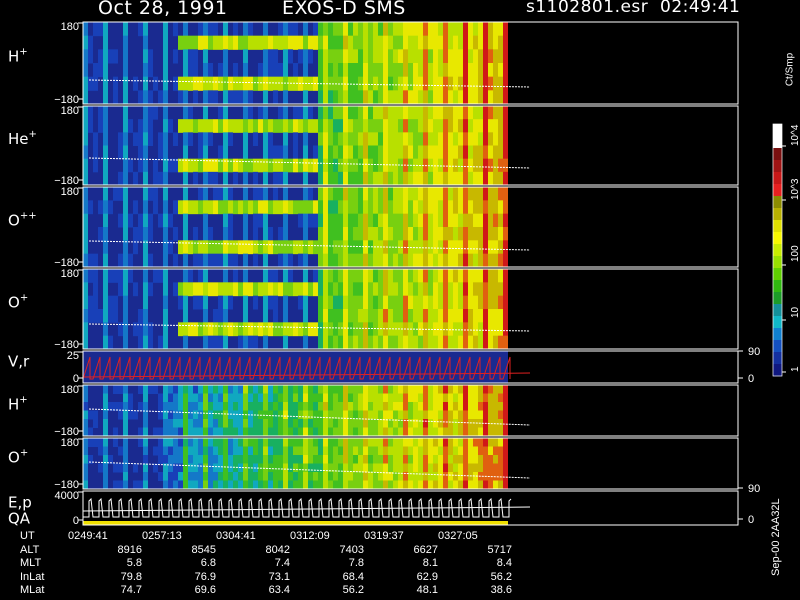 Image resolution: width=800 pixels, height=600 pixels. Describe the element at coordinates (777, 154) in the screenshot. I see `colorbar-segment` at that location.